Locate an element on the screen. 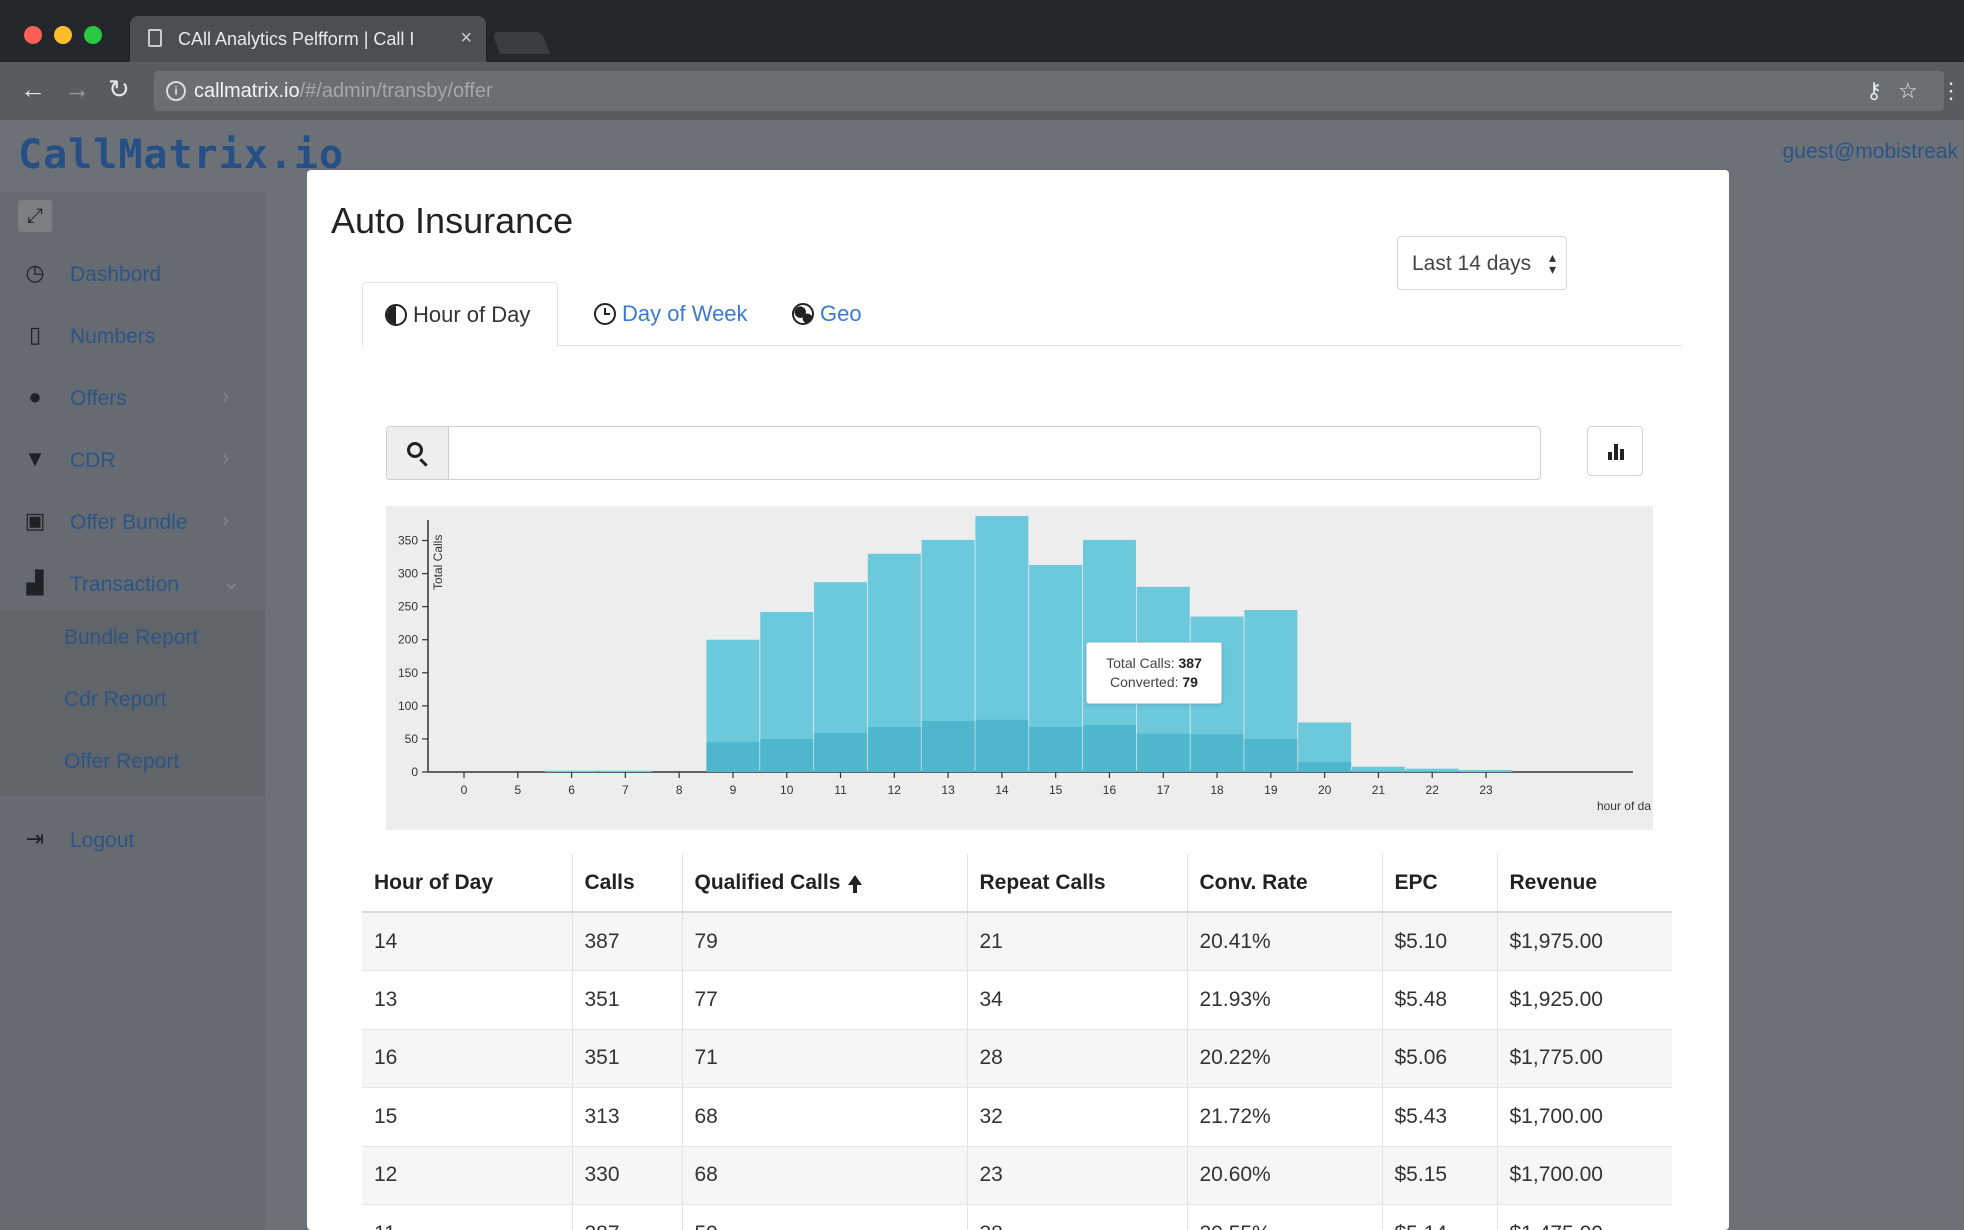 The width and height of the screenshot is (1964, 1230). x-tick-label: 11 is located at coordinates (840, 790).